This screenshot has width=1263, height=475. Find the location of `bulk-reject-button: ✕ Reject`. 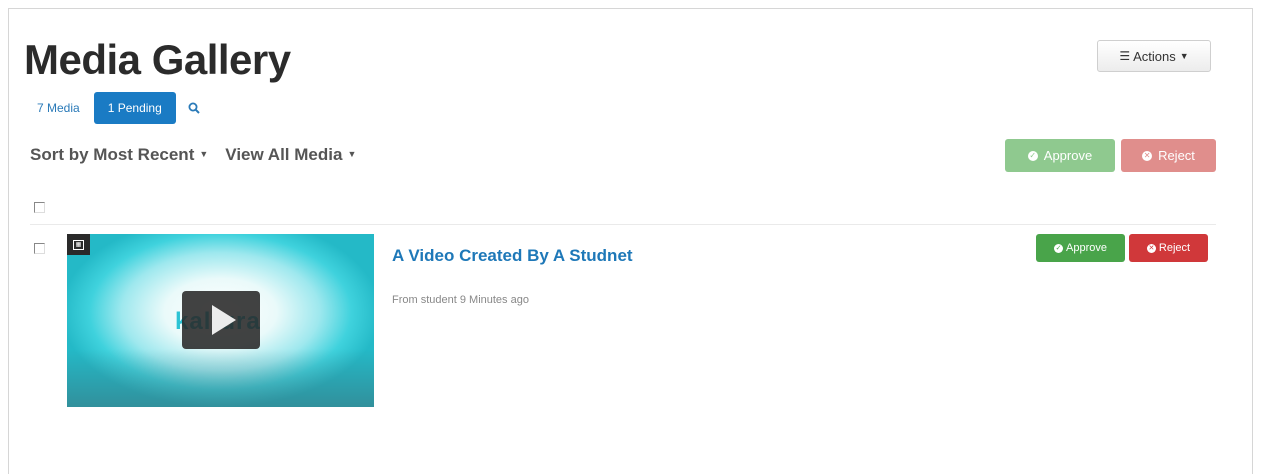

bulk-reject-button: ✕ Reject is located at coordinates (1168, 155).